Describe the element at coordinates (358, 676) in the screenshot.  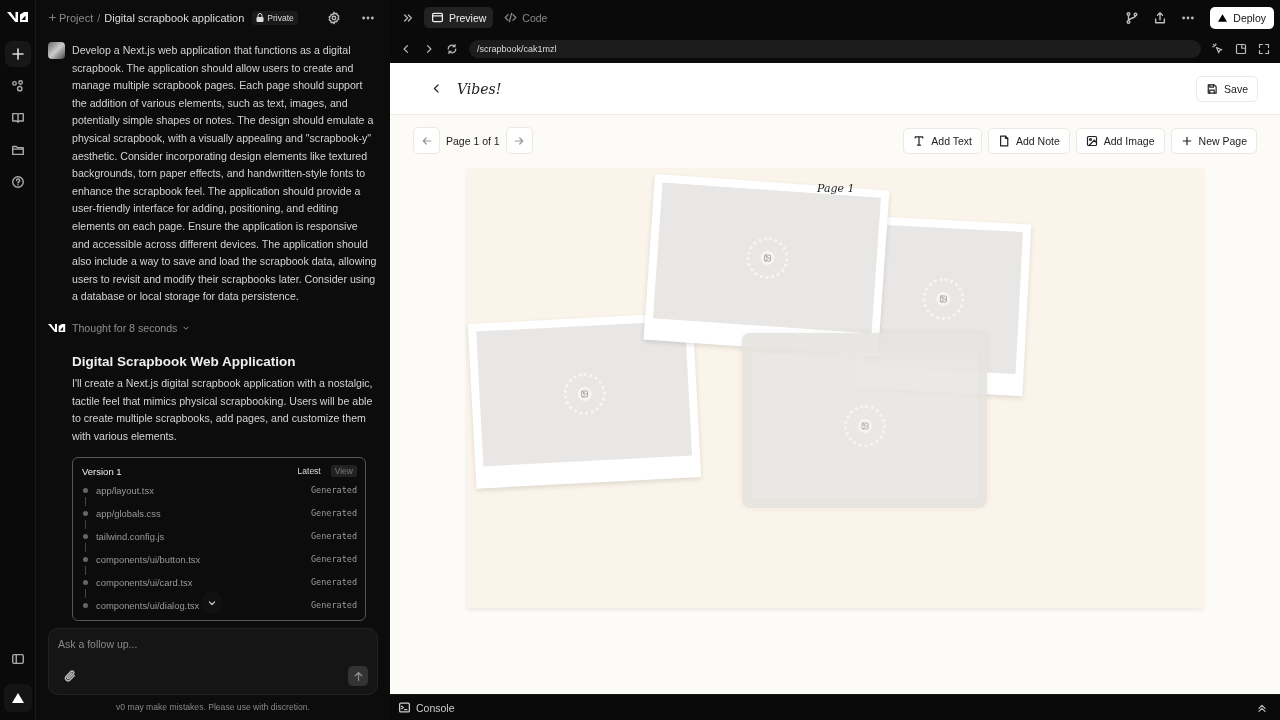
I see `send-button` at that location.